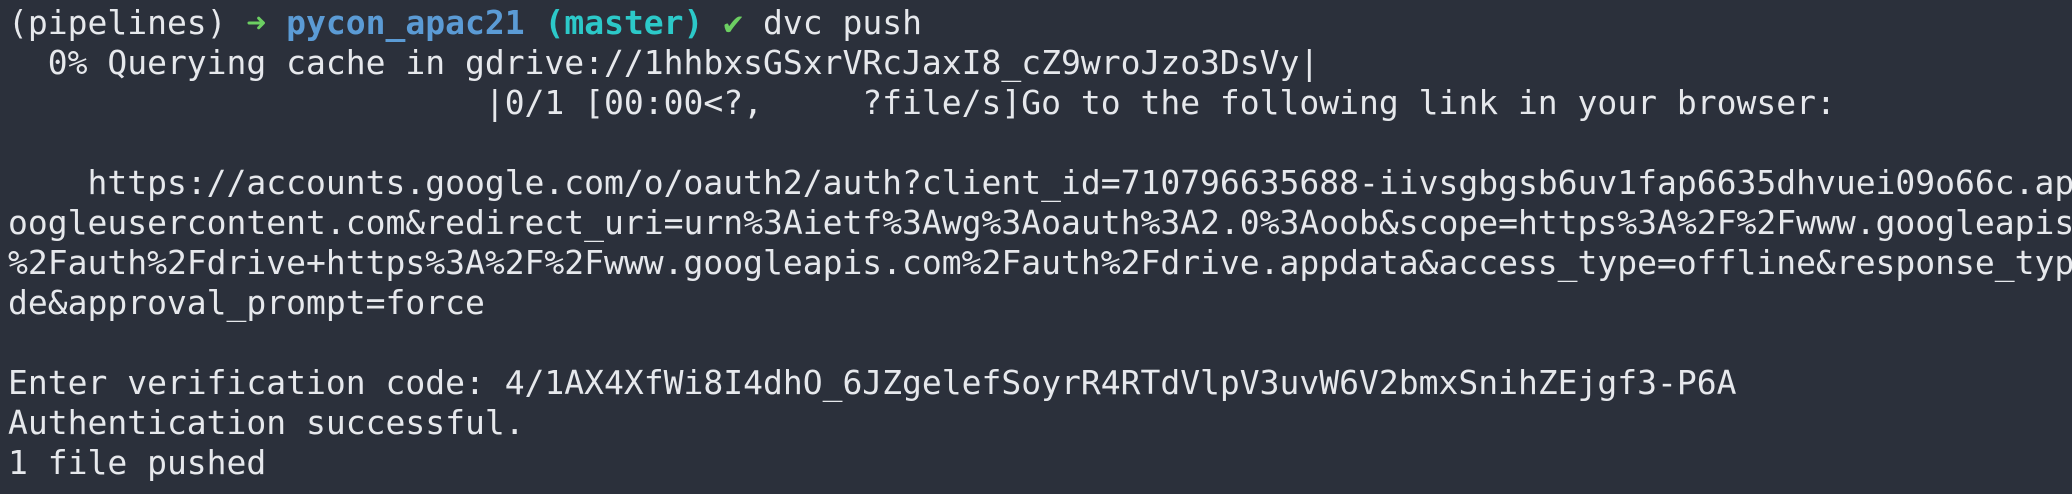 The image size is (2072, 494). What do you see at coordinates (137, 462) in the screenshot?
I see `push-result-line: 1 file pushed` at bounding box center [137, 462].